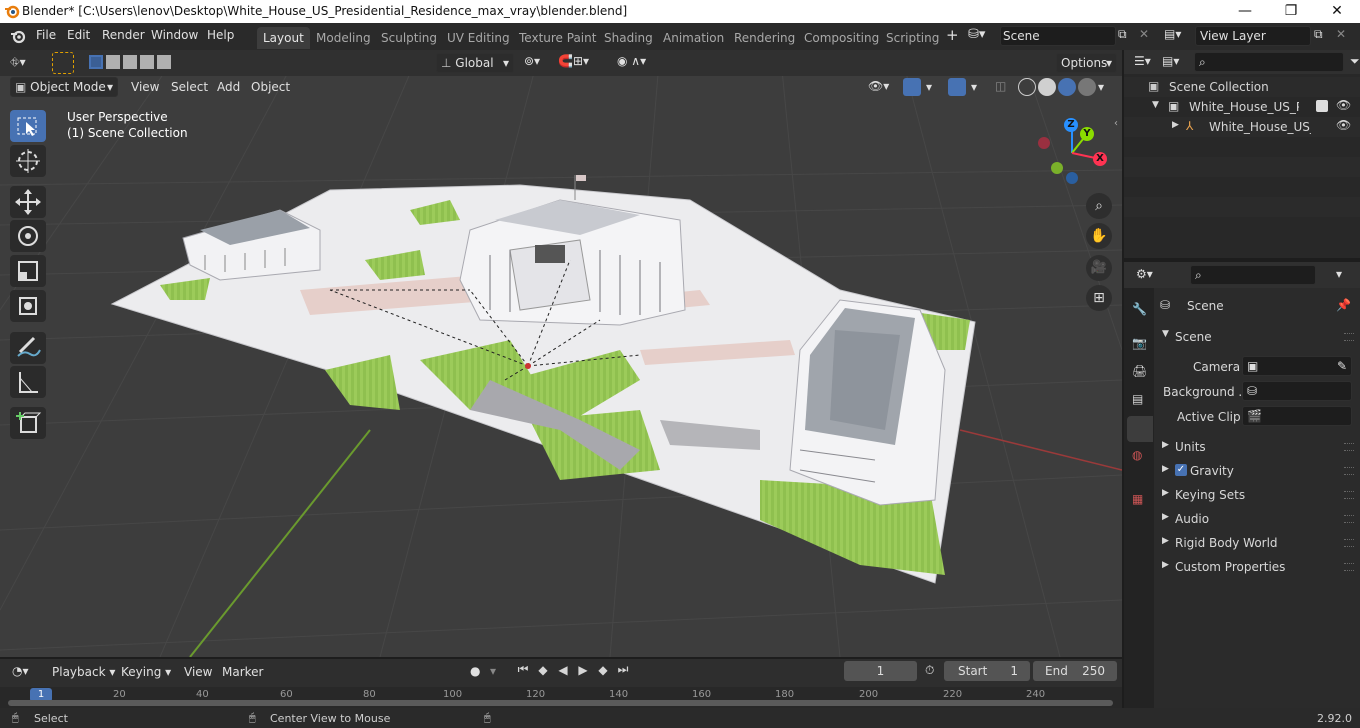  Describe the element at coordinates (478, 38) in the screenshot. I see `tab-uv-editing: UV Editing` at that location.